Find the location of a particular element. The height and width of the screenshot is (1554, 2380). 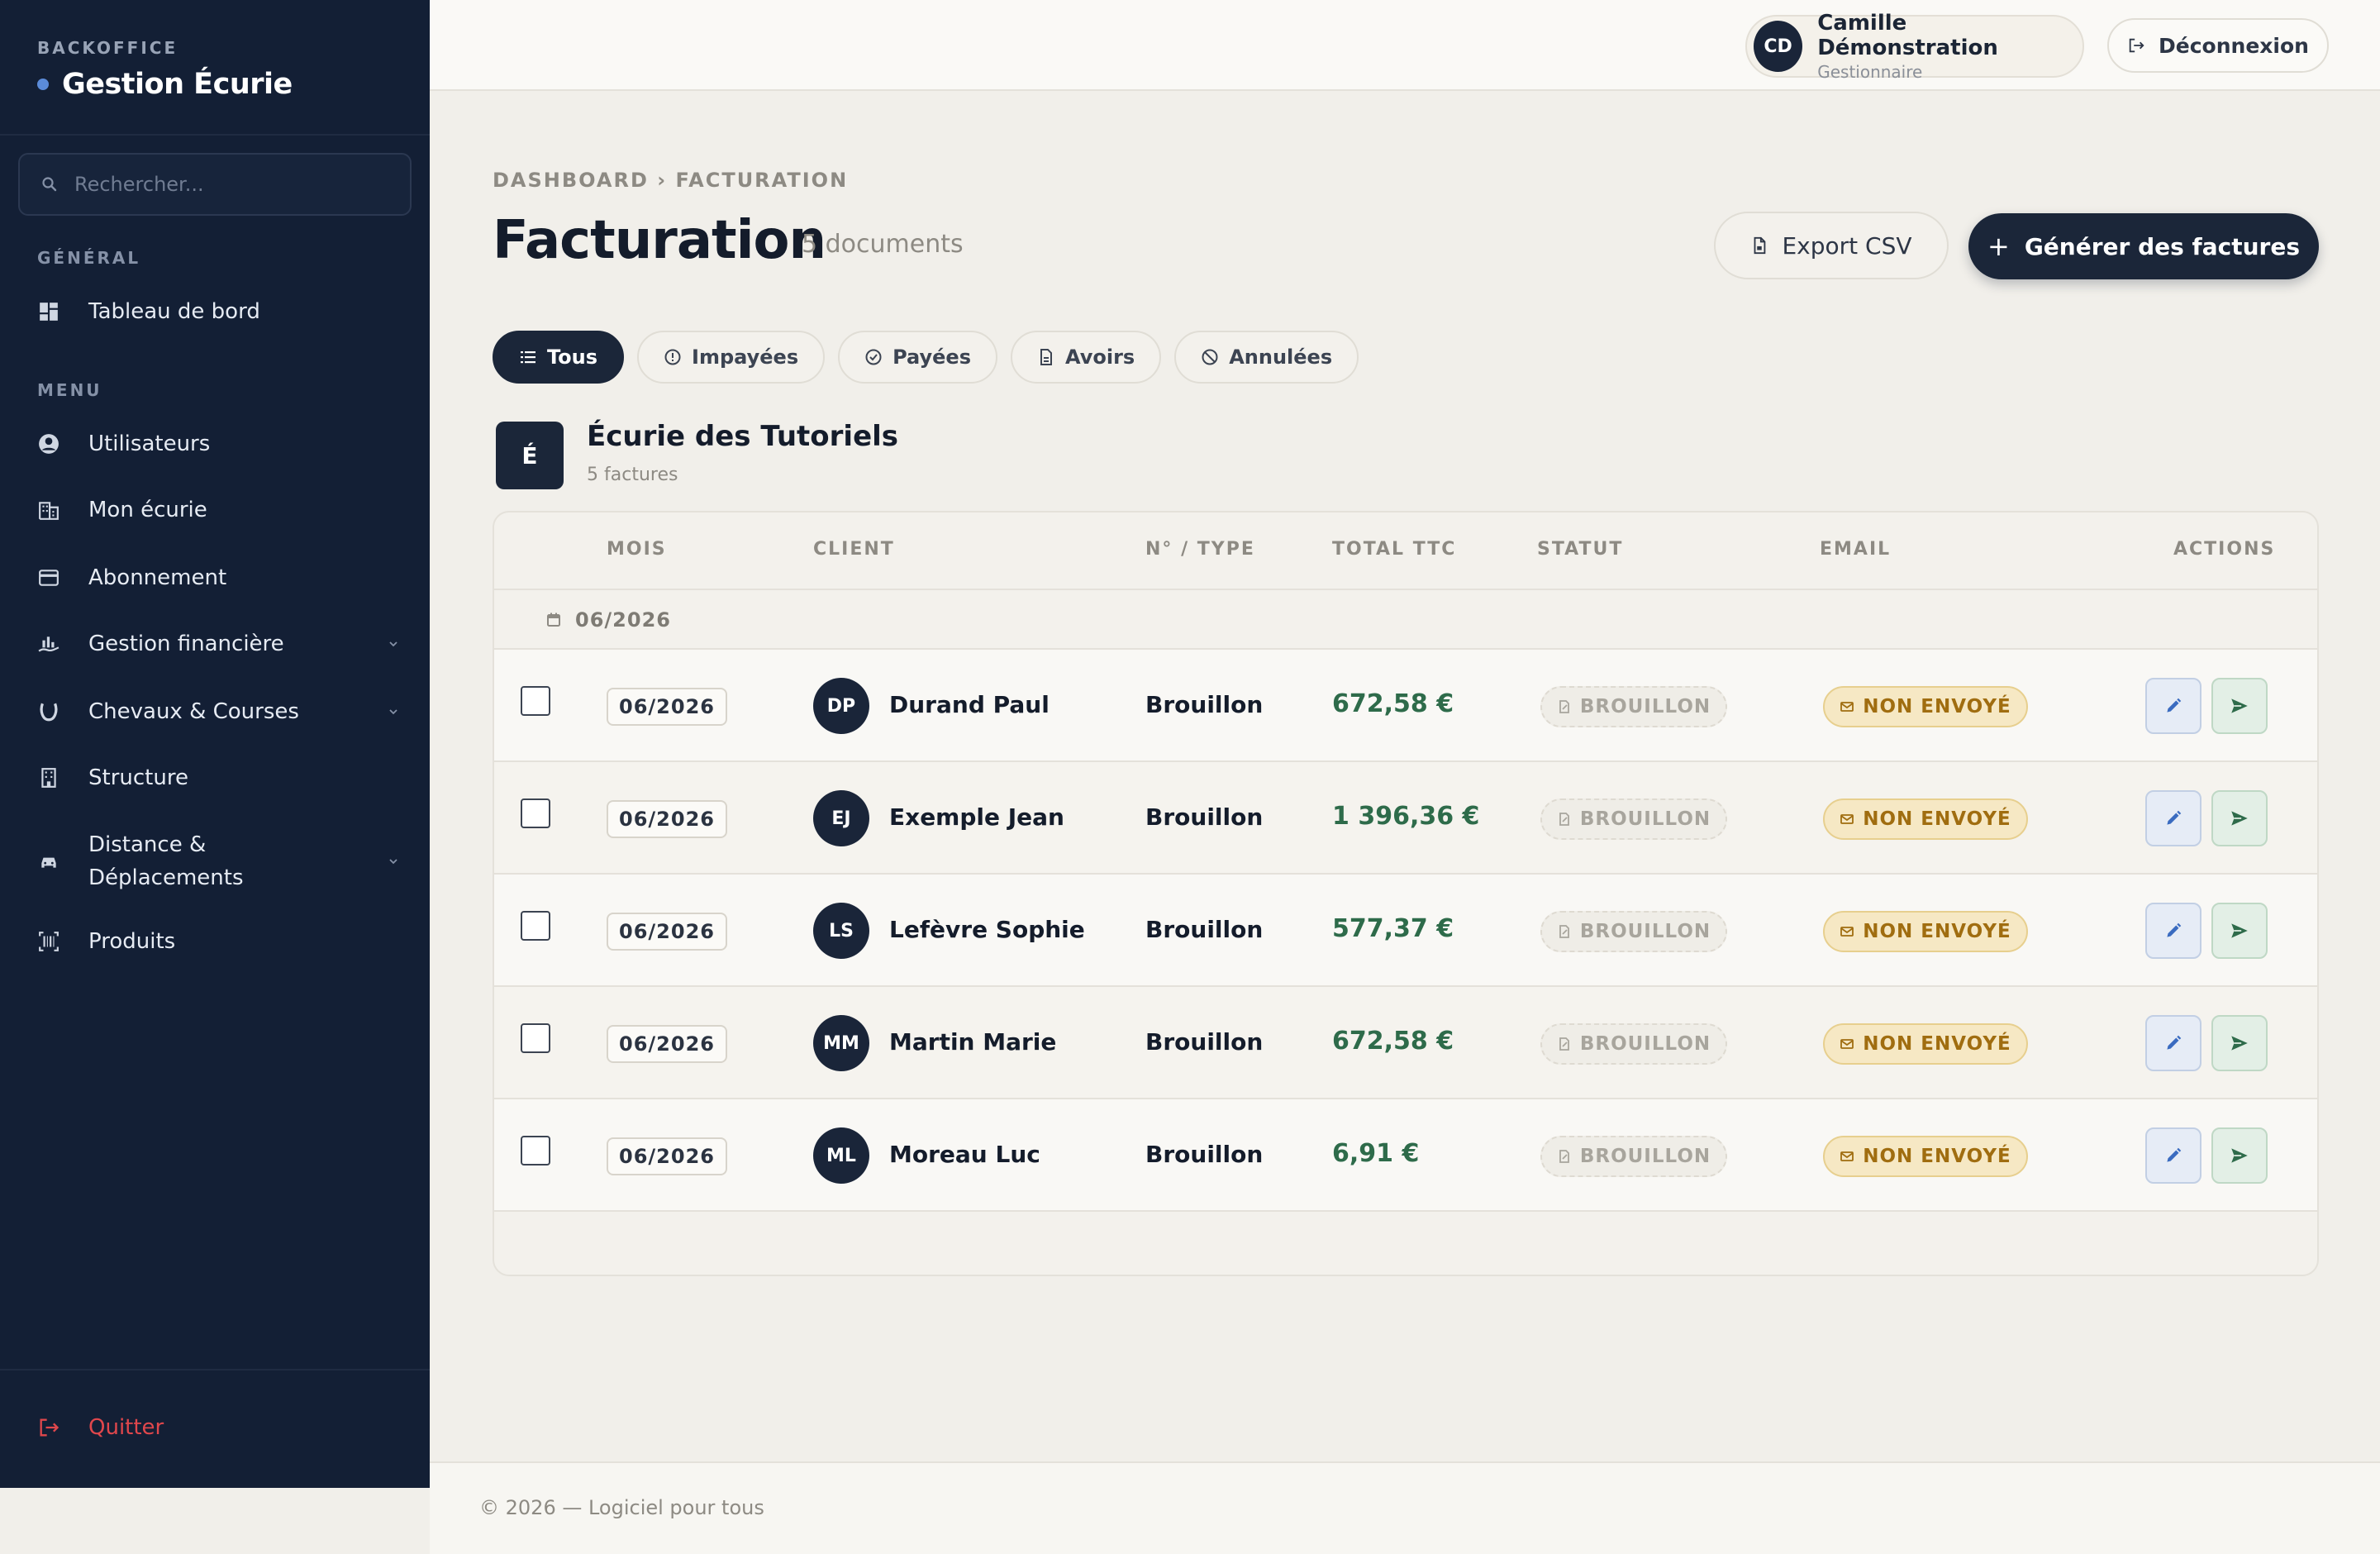

brand-kicker: BACKOFFICE is located at coordinates (107, 48).